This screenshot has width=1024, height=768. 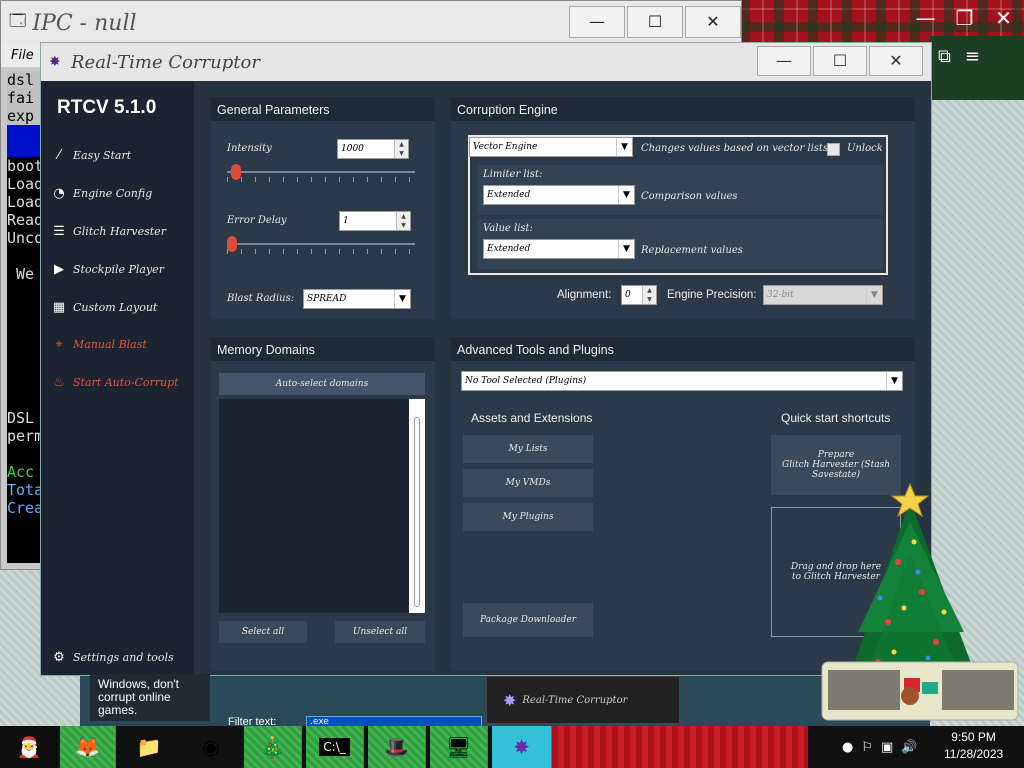 What do you see at coordinates (375, 221) in the screenshot?
I see `error-delay-spinner: 1 ▲ ▼` at bounding box center [375, 221].